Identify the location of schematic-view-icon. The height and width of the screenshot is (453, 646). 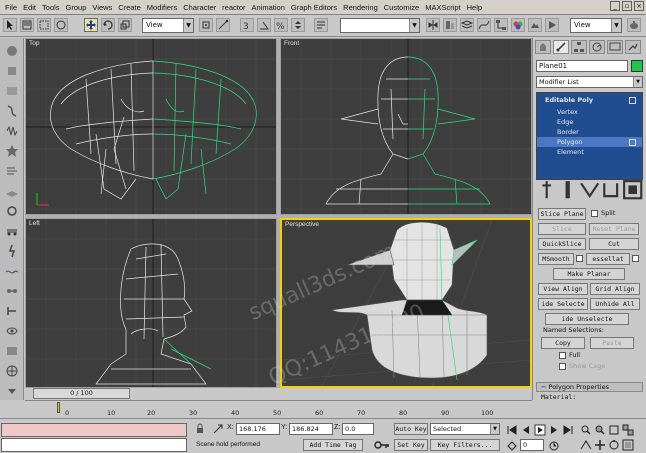
(501, 25).